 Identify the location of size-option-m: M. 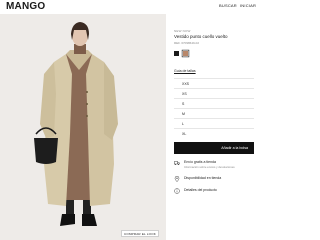
(214, 113).